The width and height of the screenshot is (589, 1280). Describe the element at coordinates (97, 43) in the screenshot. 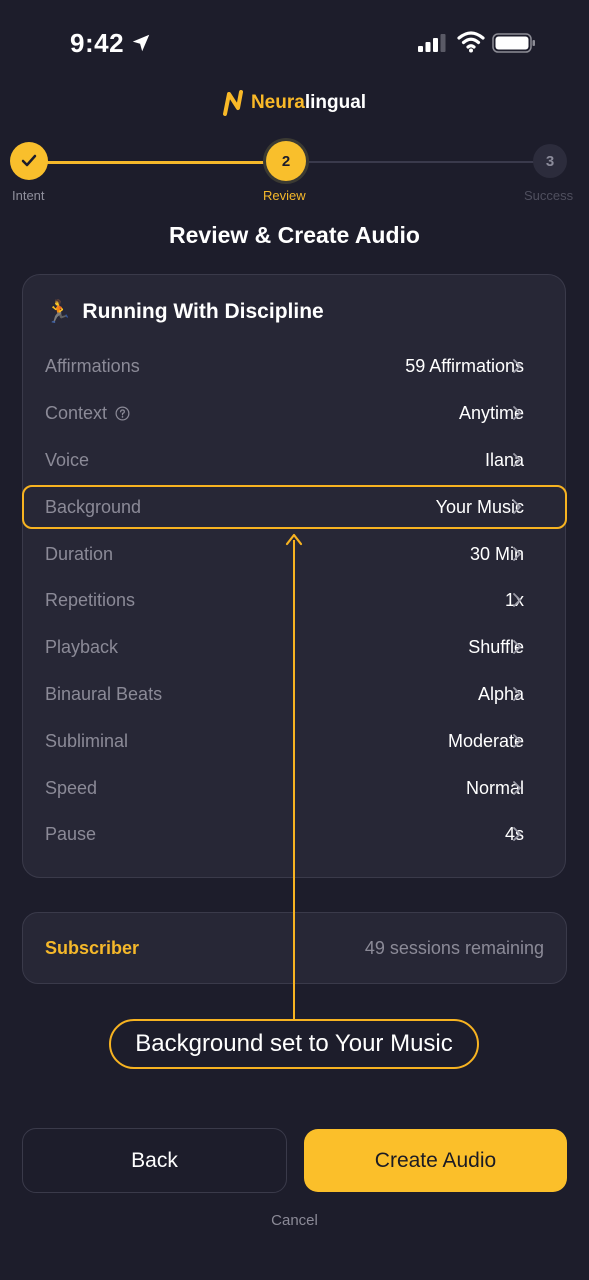

I see `status-time: 9:42` at that location.